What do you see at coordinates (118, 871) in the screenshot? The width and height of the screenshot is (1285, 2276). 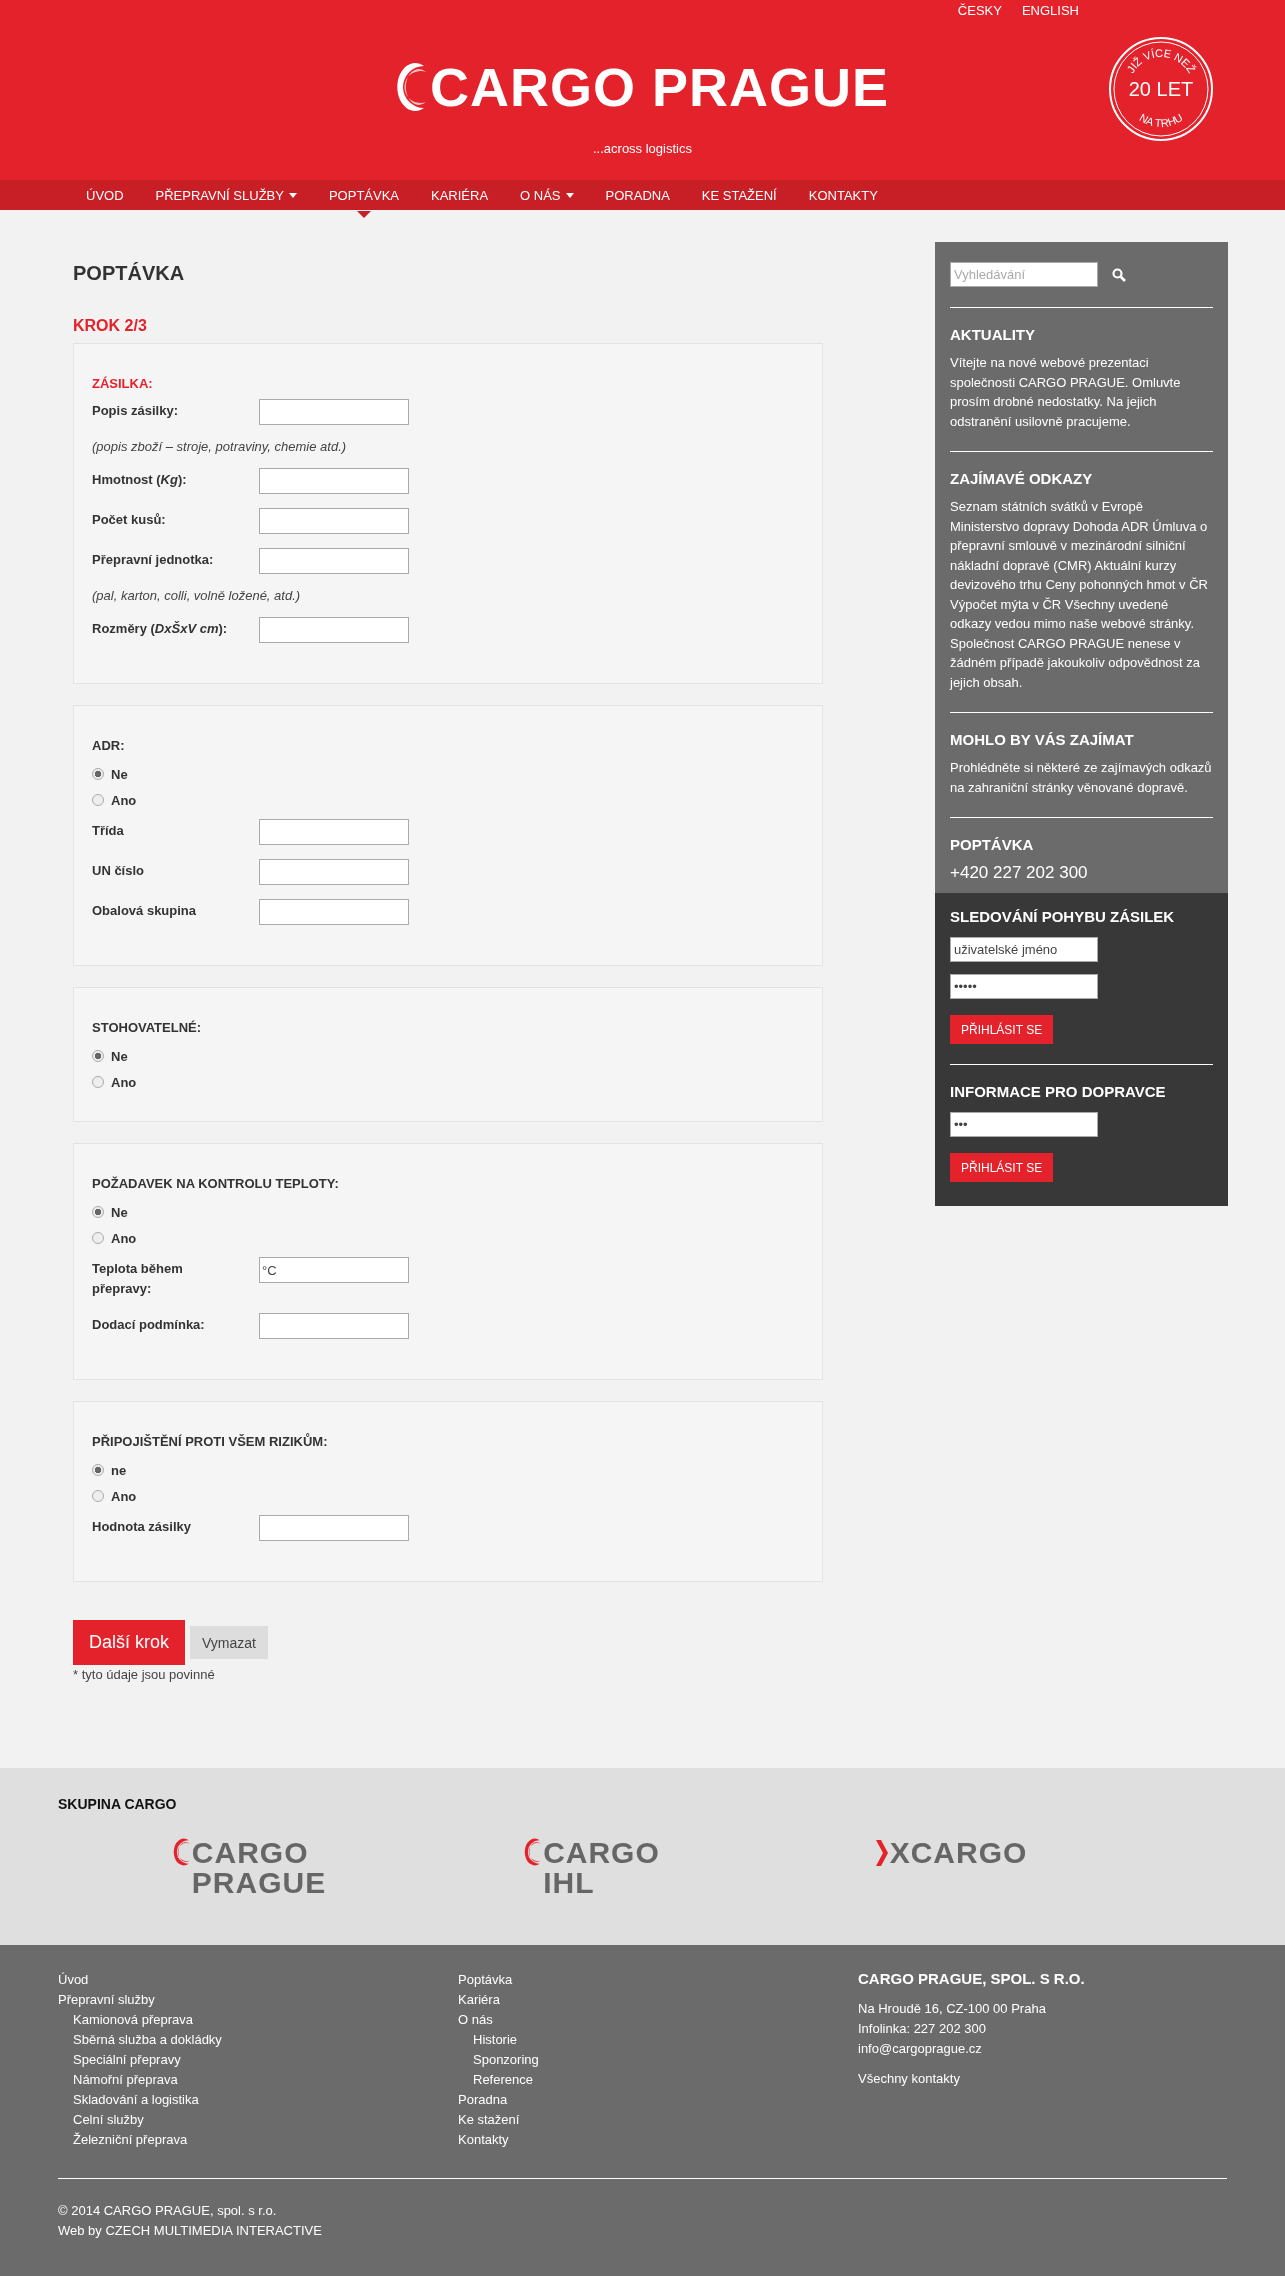 I see `field-label: UN číslo` at bounding box center [118, 871].